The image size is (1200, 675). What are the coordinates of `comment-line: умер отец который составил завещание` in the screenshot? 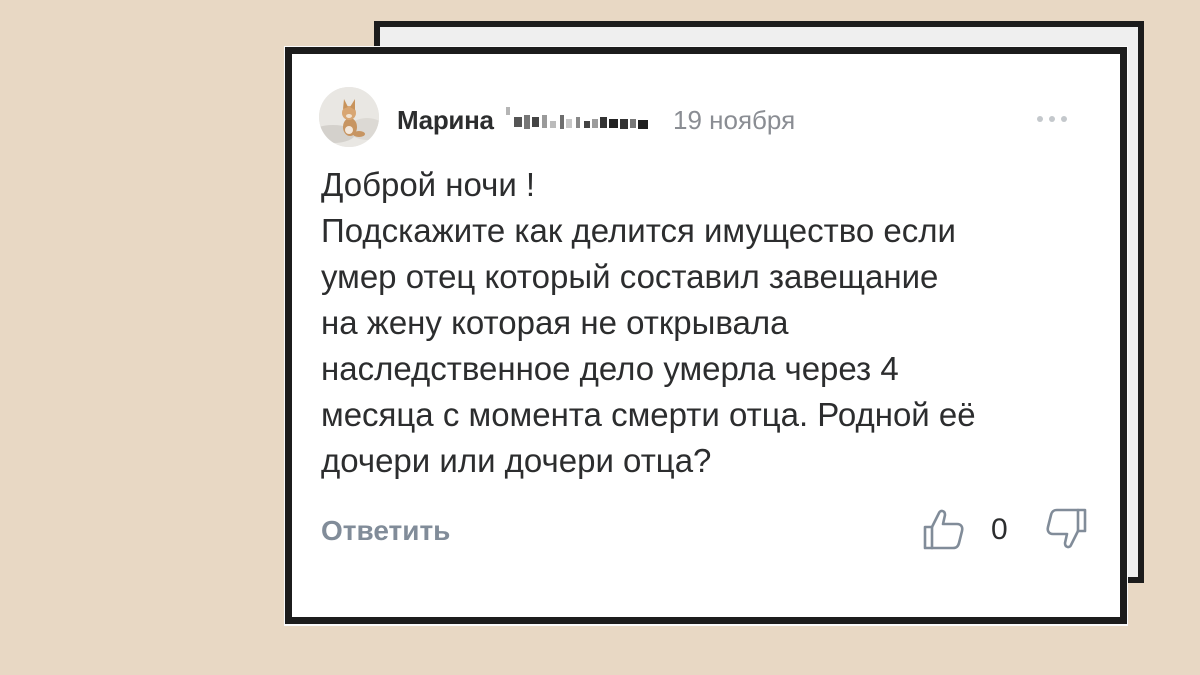 It's located at (630, 276).